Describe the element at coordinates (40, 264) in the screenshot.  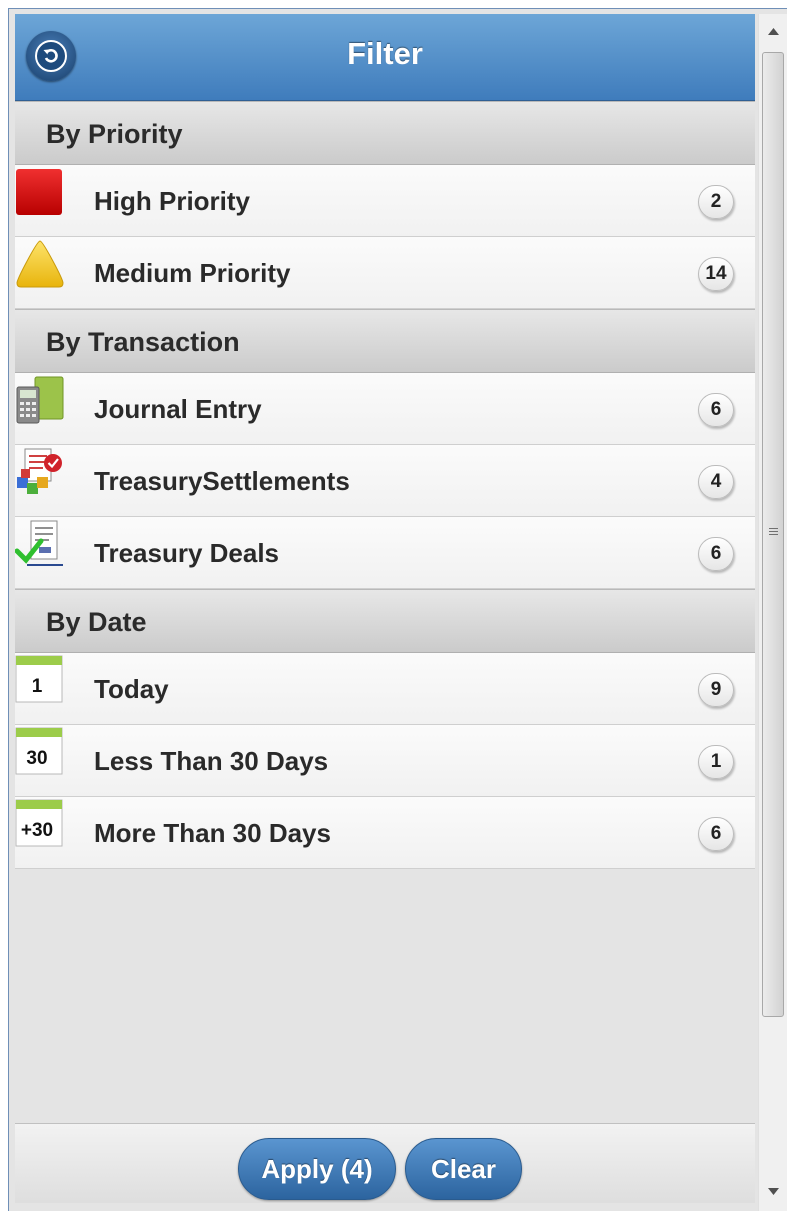
I see `yellow-triangle-icon` at that location.